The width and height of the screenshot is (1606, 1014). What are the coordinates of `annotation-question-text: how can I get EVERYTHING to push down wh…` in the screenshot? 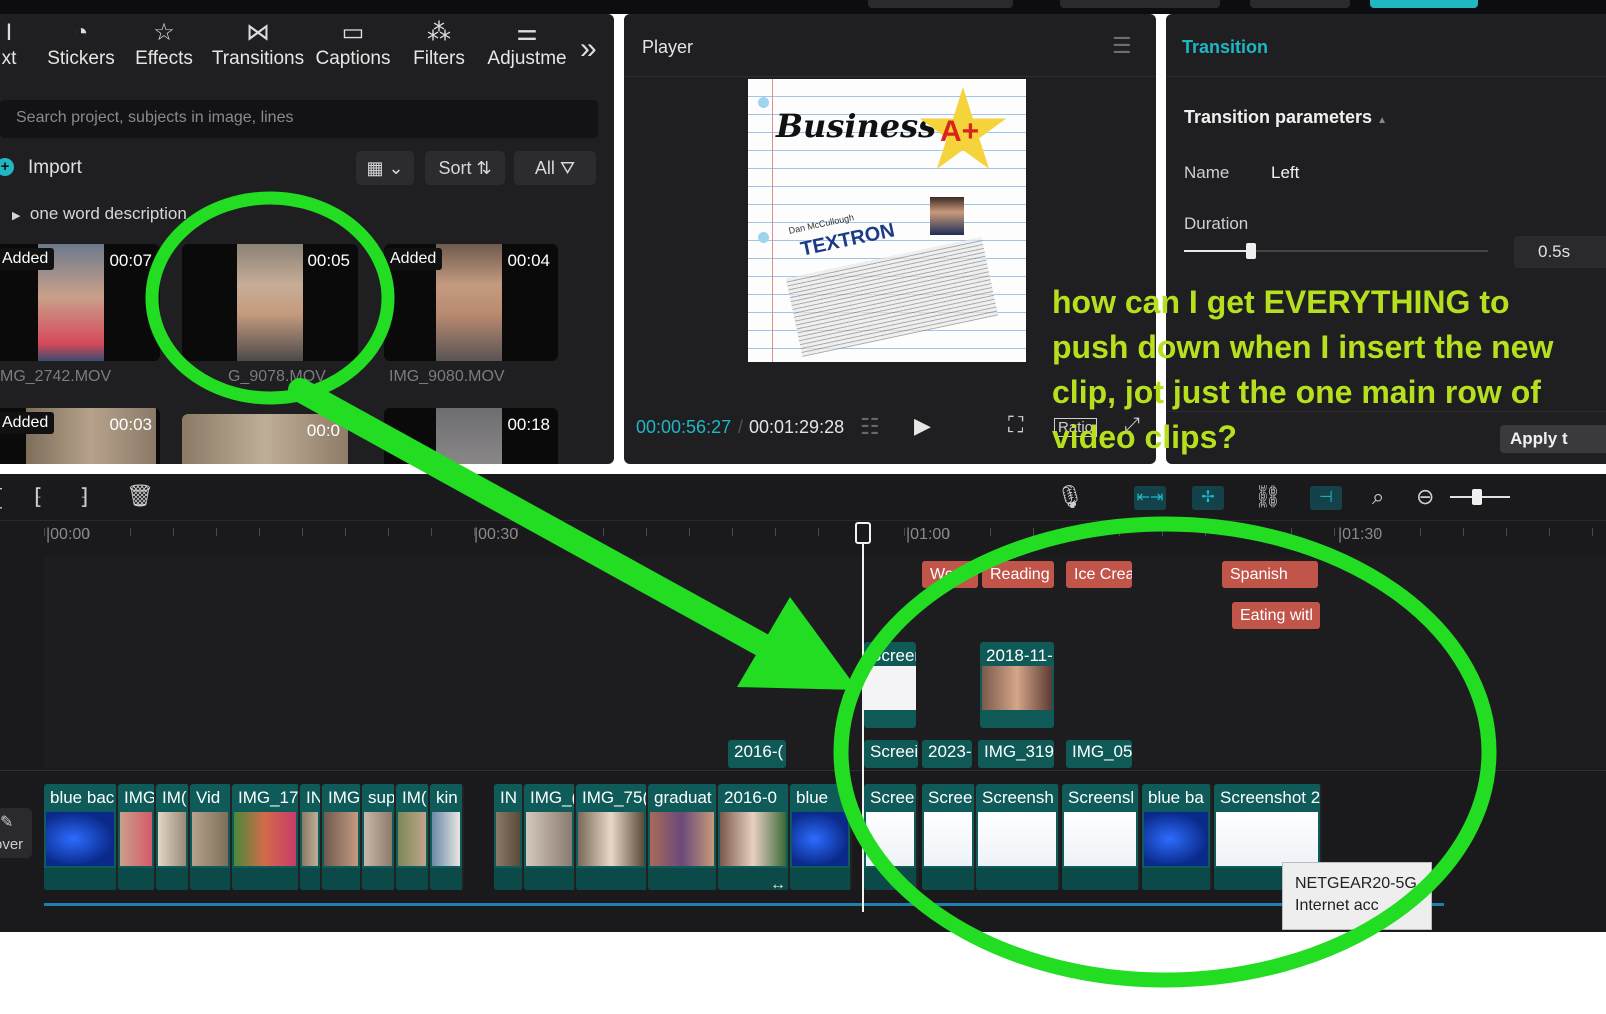 It's located at (1303, 369).